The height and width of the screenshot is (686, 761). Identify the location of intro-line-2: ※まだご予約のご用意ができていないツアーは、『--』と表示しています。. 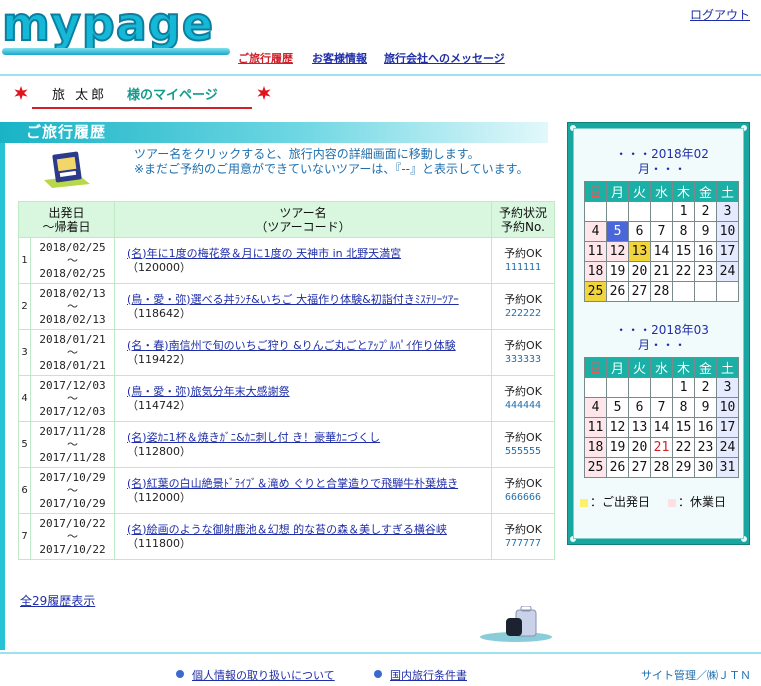
(331, 169).